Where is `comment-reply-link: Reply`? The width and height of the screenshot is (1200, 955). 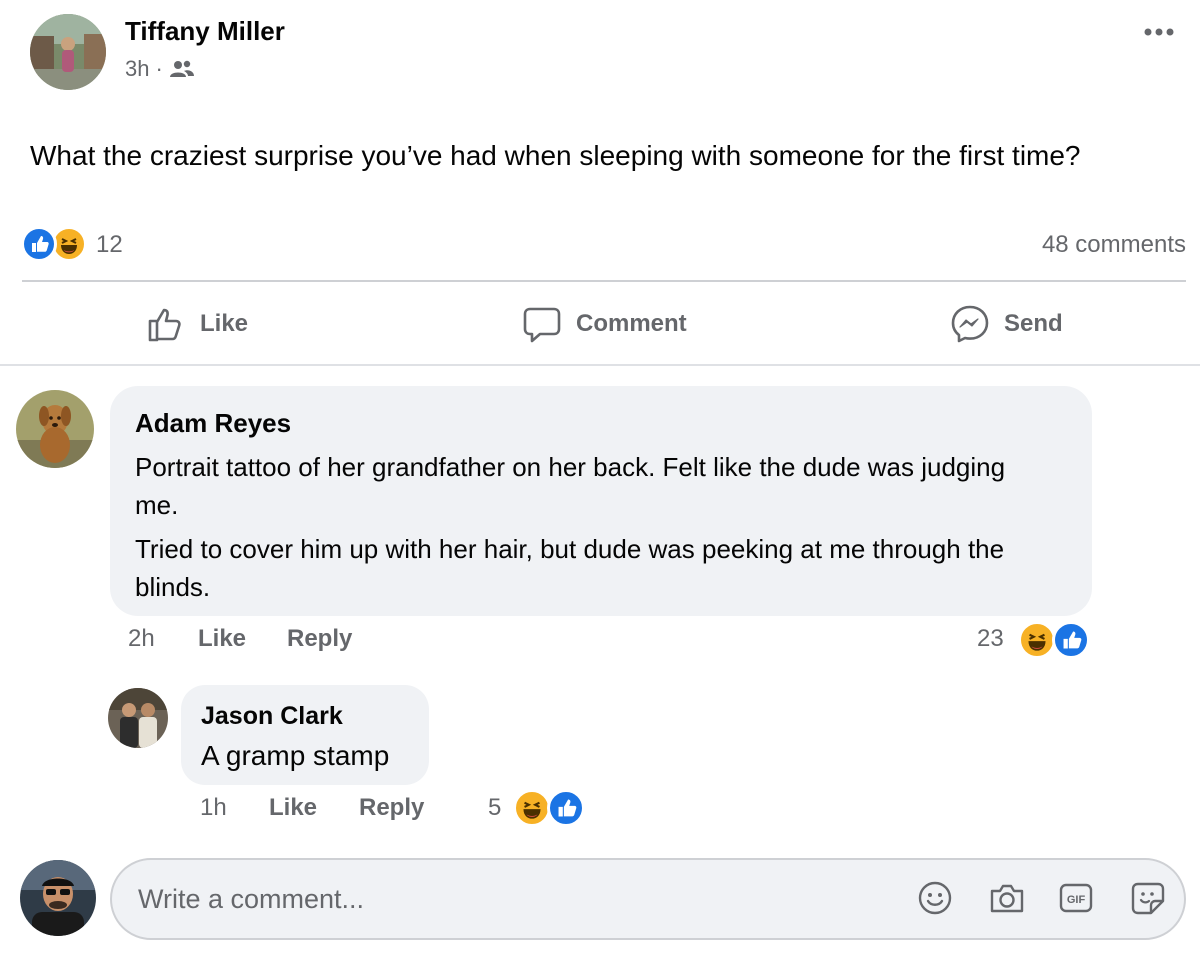
comment-reply-link: Reply is located at coordinates (319, 639).